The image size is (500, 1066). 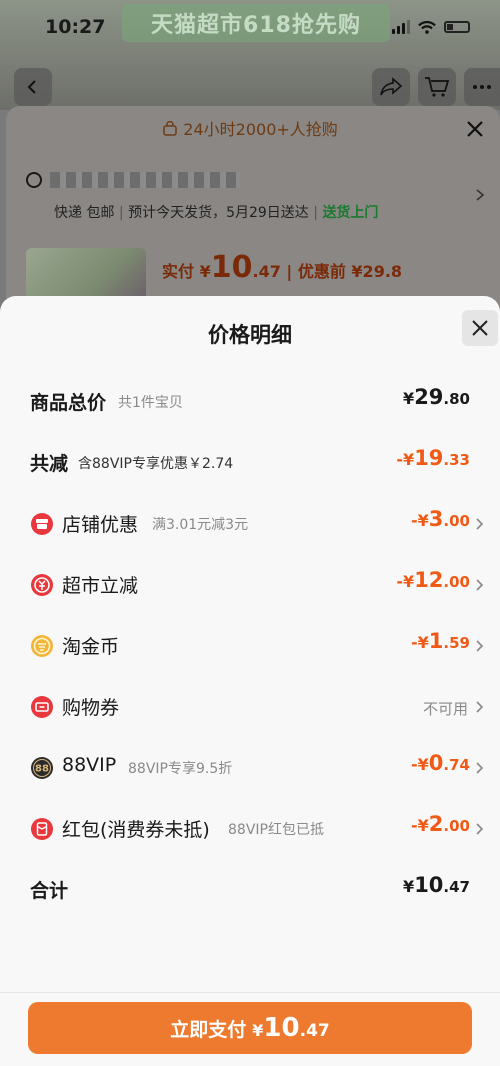 I want to click on svg-text: 88, so click(x=42, y=769).